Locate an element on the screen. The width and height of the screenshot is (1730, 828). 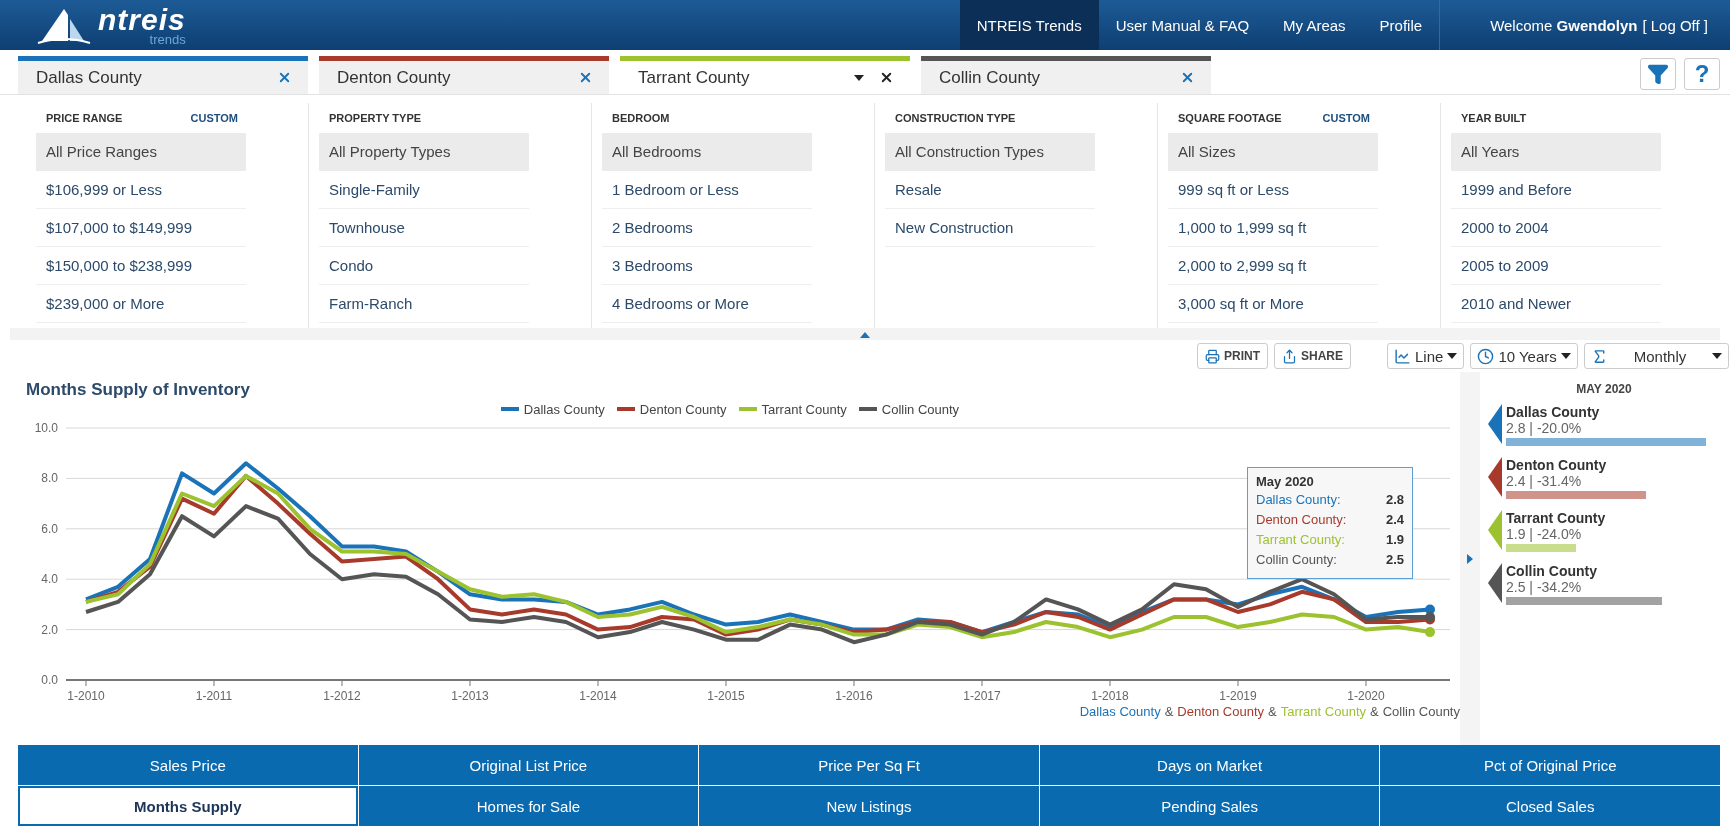
nav-link: Profile is located at coordinates (1401, 25).